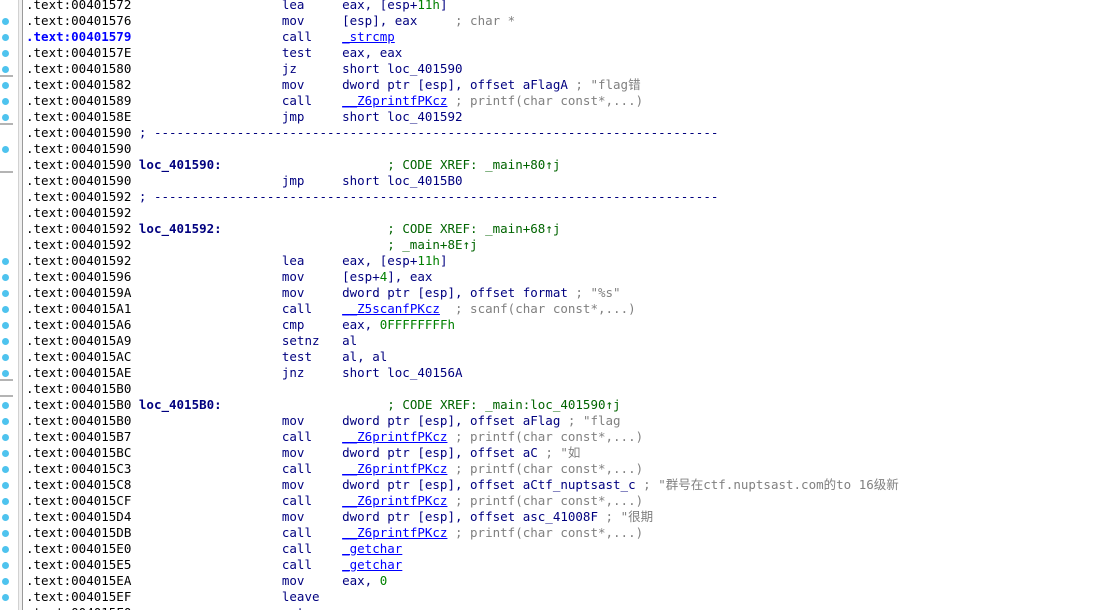 This screenshot has height=610, width=1107. I want to click on disassembly-line: .text:00401590 jmp short loc_4015B0, so click(566, 181).